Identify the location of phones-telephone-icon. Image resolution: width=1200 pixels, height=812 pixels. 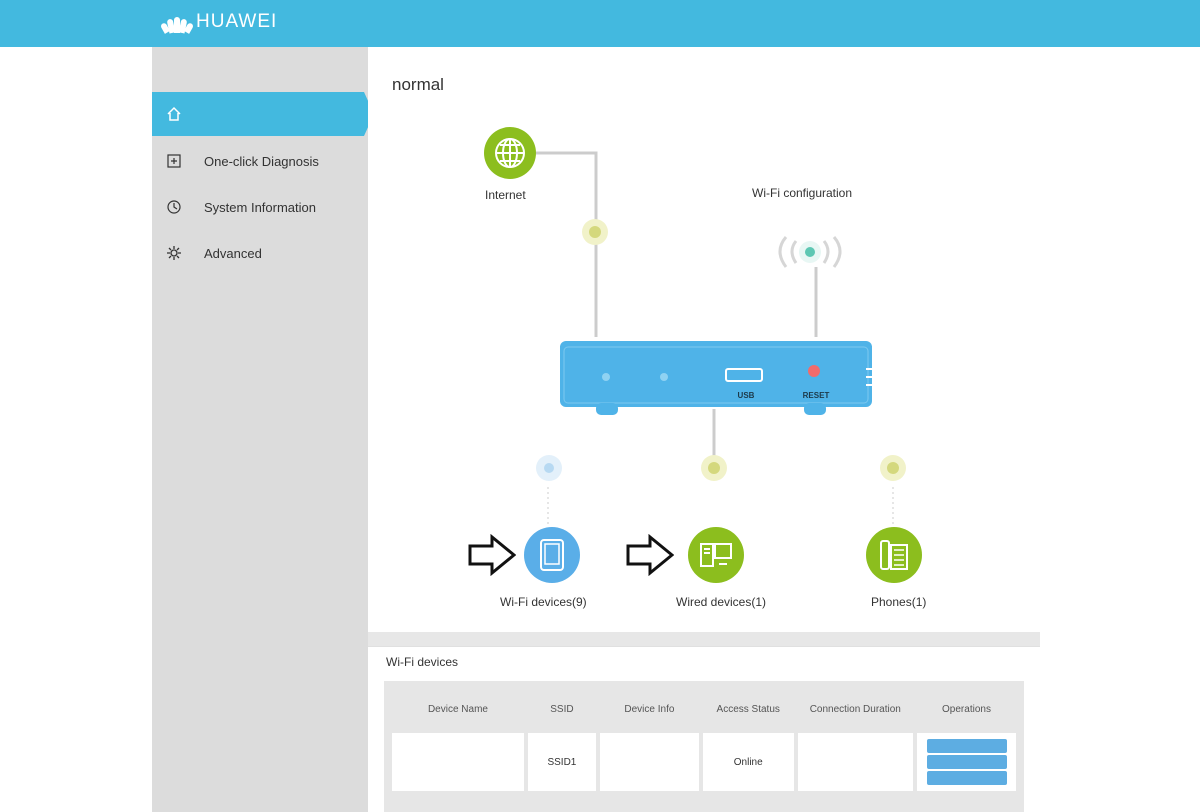
(894, 555).